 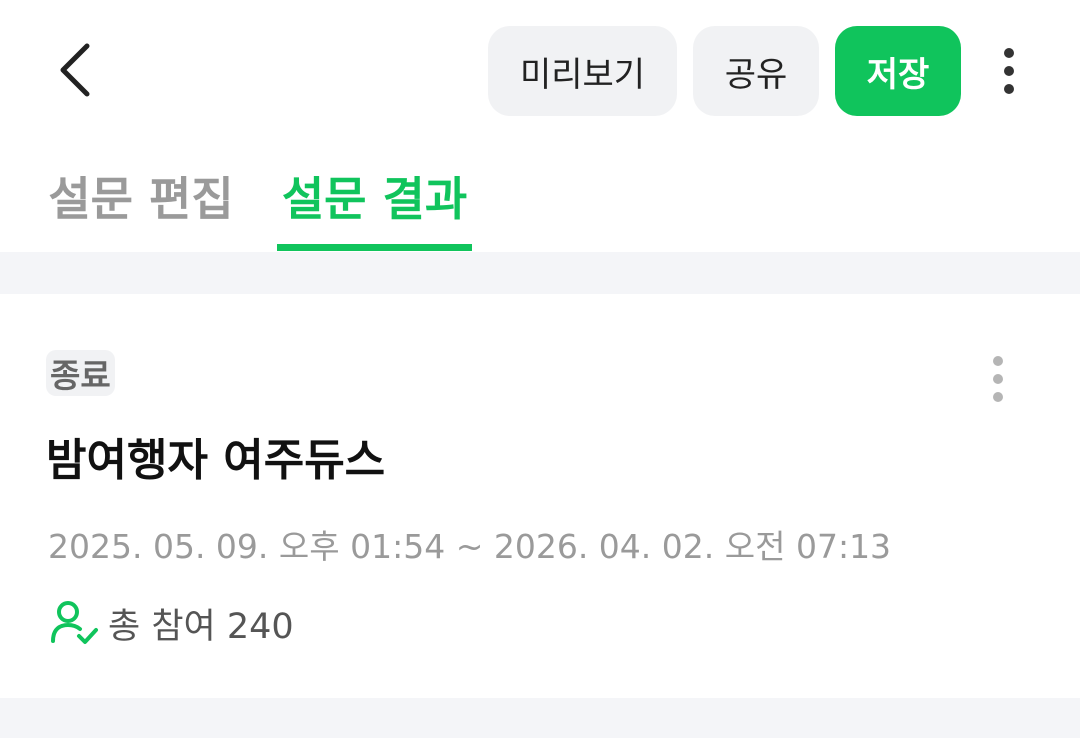 What do you see at coordinates (374, 247) in the screenshot?
I see `active-tab-indicator` at bounding box center [374, 247].